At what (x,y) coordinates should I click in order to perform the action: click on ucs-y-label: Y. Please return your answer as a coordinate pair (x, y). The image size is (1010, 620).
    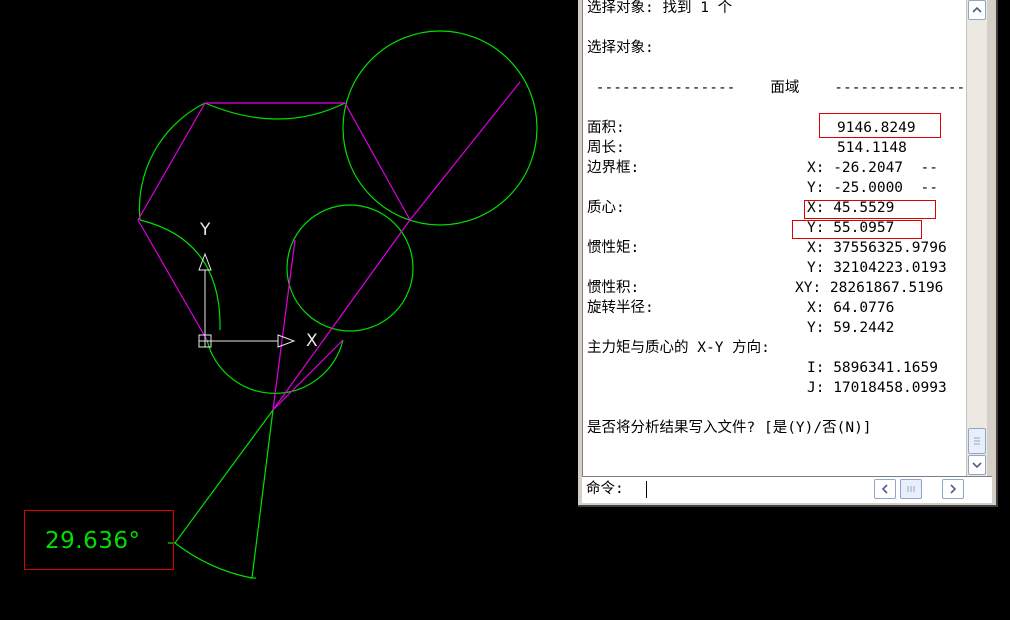
    Looking at the image, I should click on (205, 230).